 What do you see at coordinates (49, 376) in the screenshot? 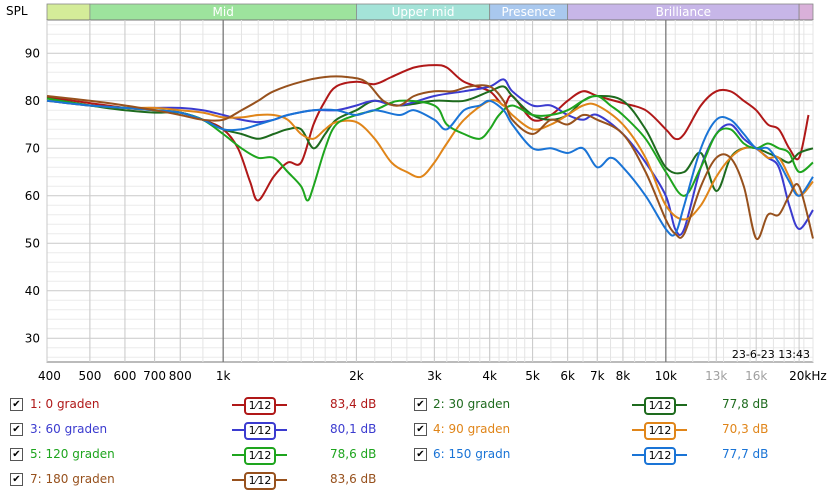
I see `x-tick-label: 400` at bounding box center [49, 376].